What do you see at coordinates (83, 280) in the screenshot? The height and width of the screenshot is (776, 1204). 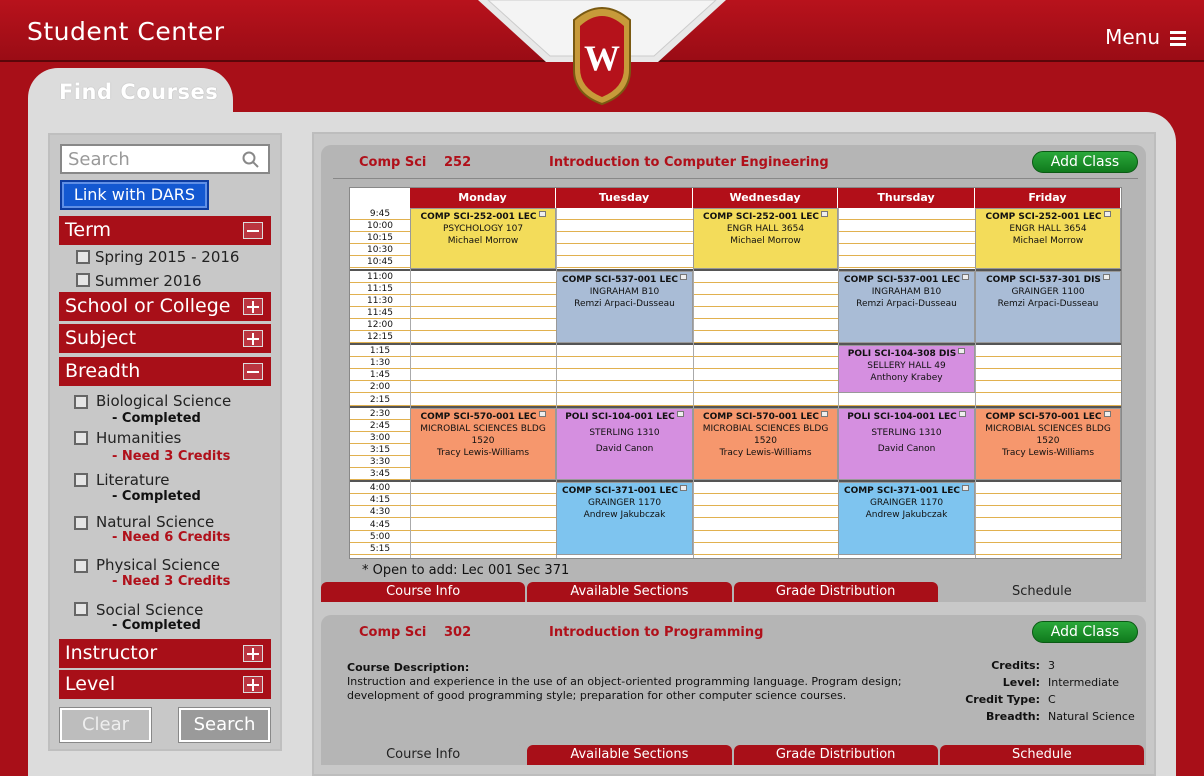 I see `term-checkbox-summer` at bounding box center [83, 280].